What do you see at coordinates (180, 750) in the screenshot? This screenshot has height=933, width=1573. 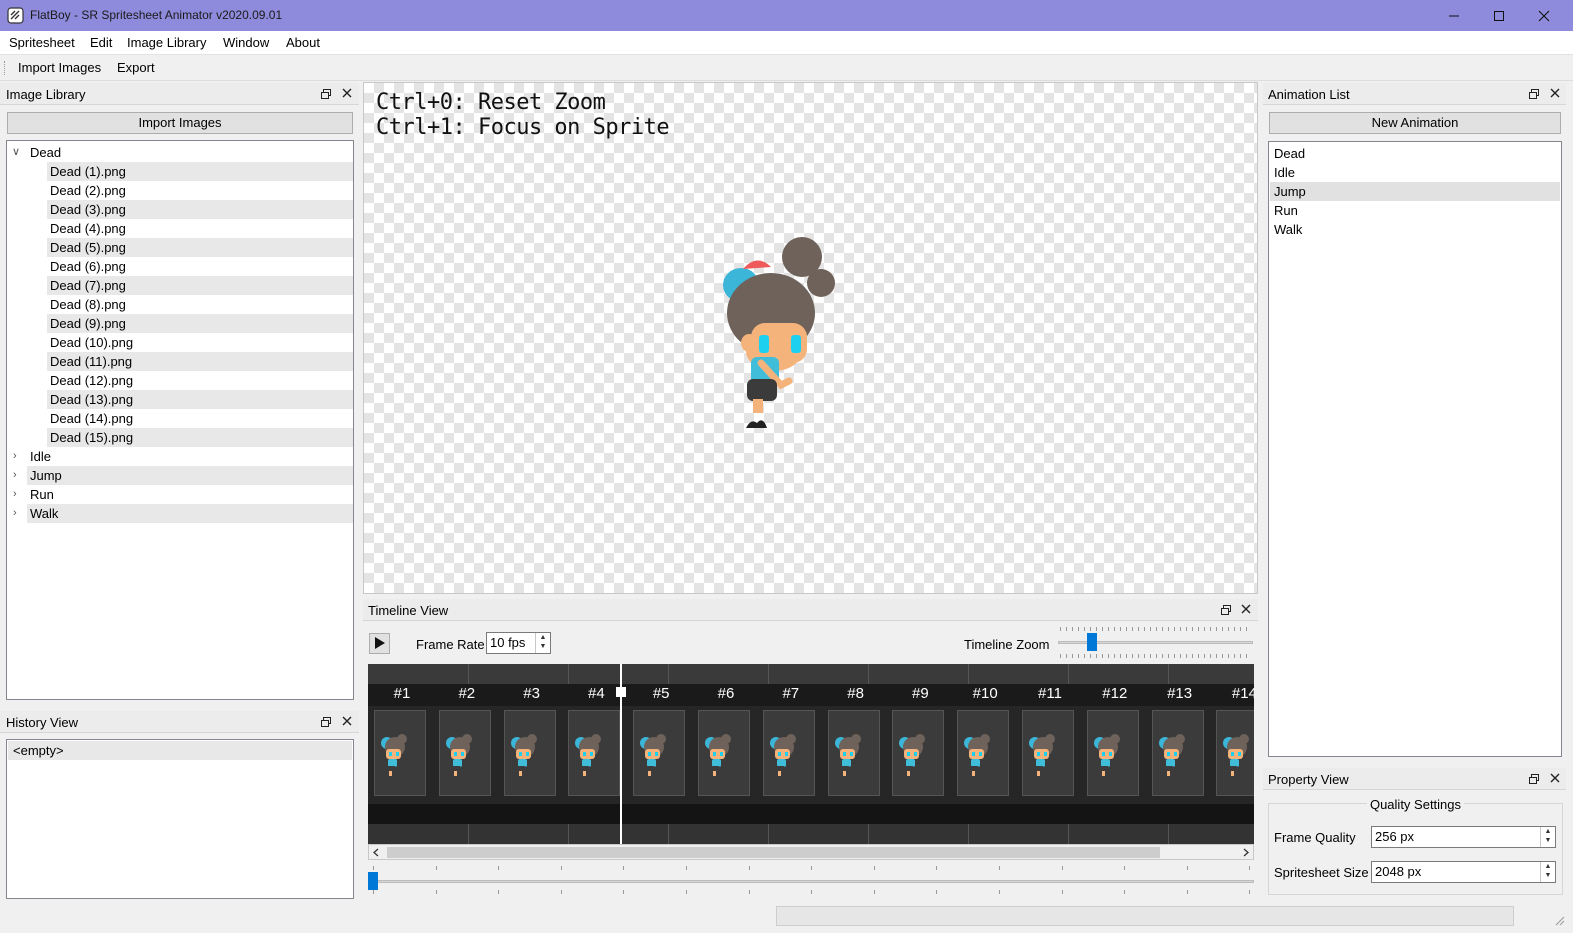 I see `history-item: <empty>` at bounding box center [180, 750].